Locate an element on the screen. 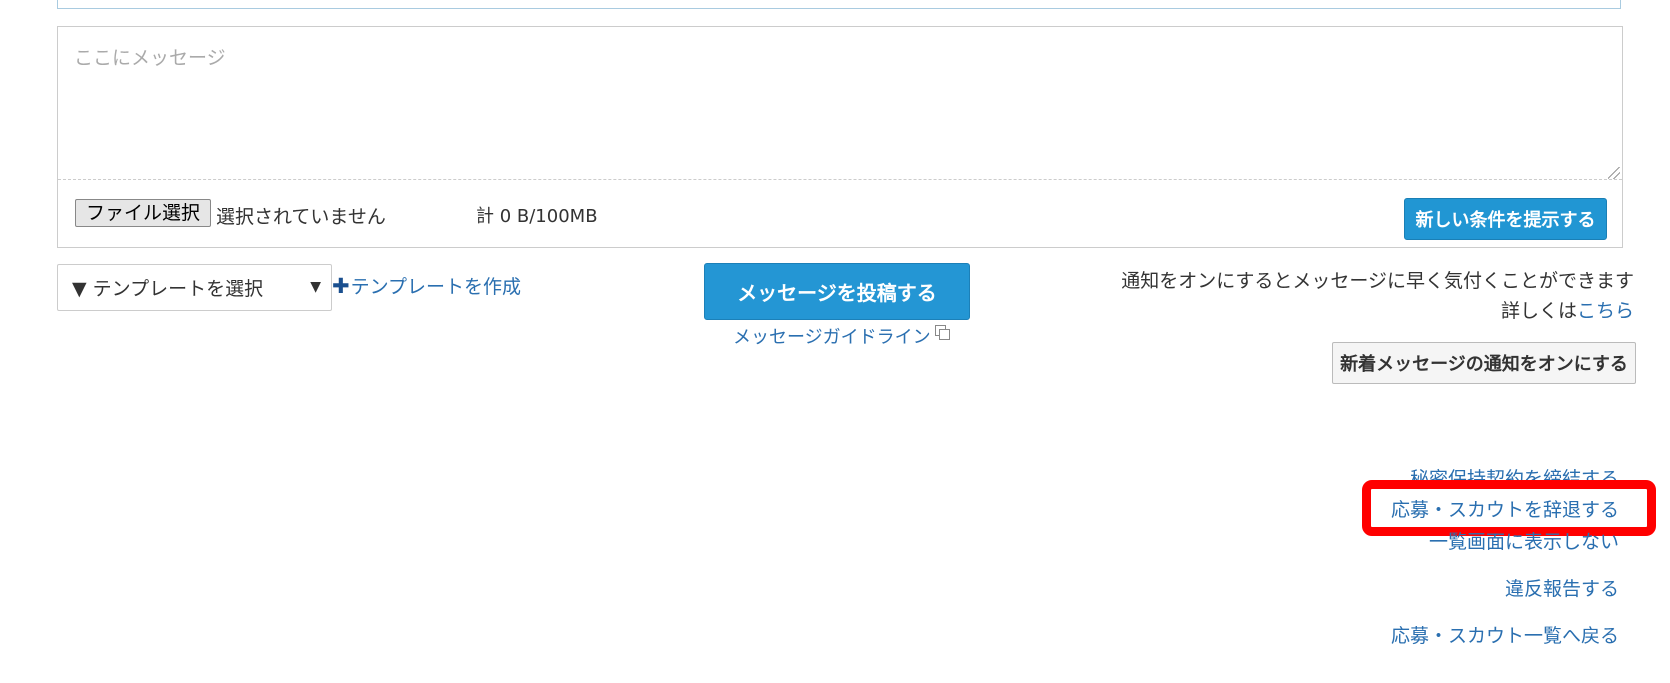  create-template-link: ✚ テンプレートを作成 is located at coordinates (426, 285).